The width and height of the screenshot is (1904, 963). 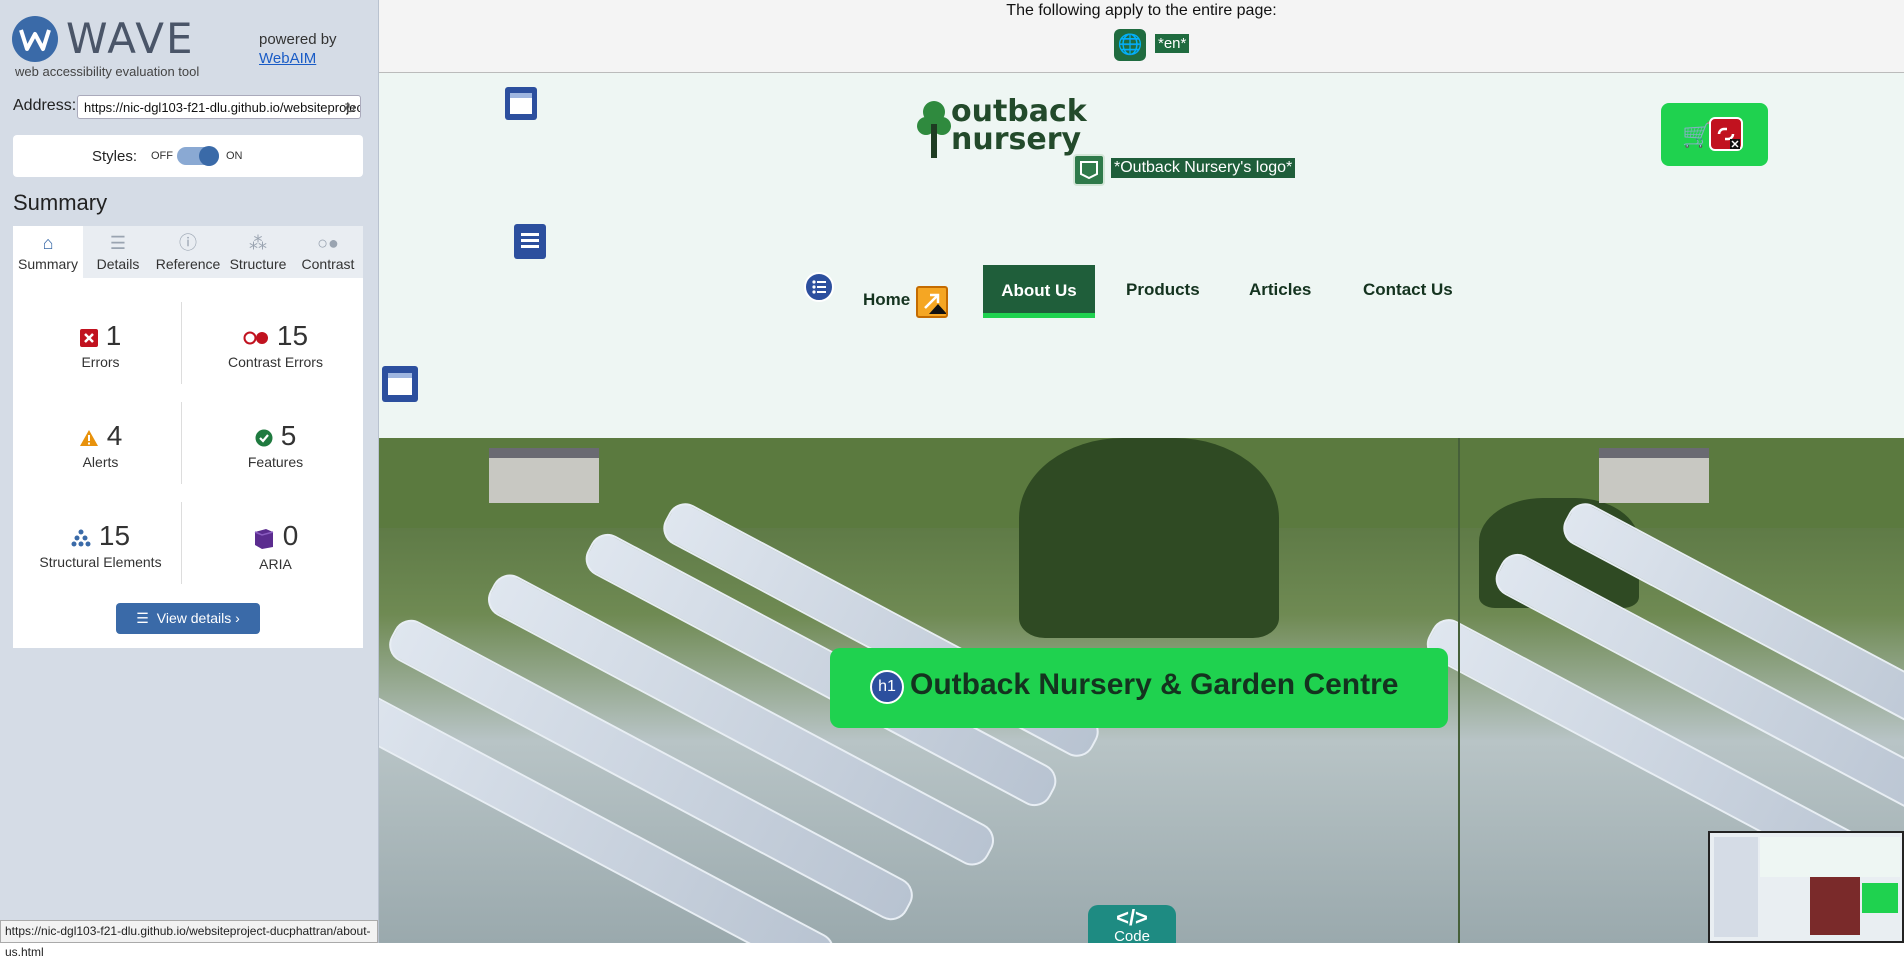 I want to click on alerts-count: 4, so click(x=114, y=435).